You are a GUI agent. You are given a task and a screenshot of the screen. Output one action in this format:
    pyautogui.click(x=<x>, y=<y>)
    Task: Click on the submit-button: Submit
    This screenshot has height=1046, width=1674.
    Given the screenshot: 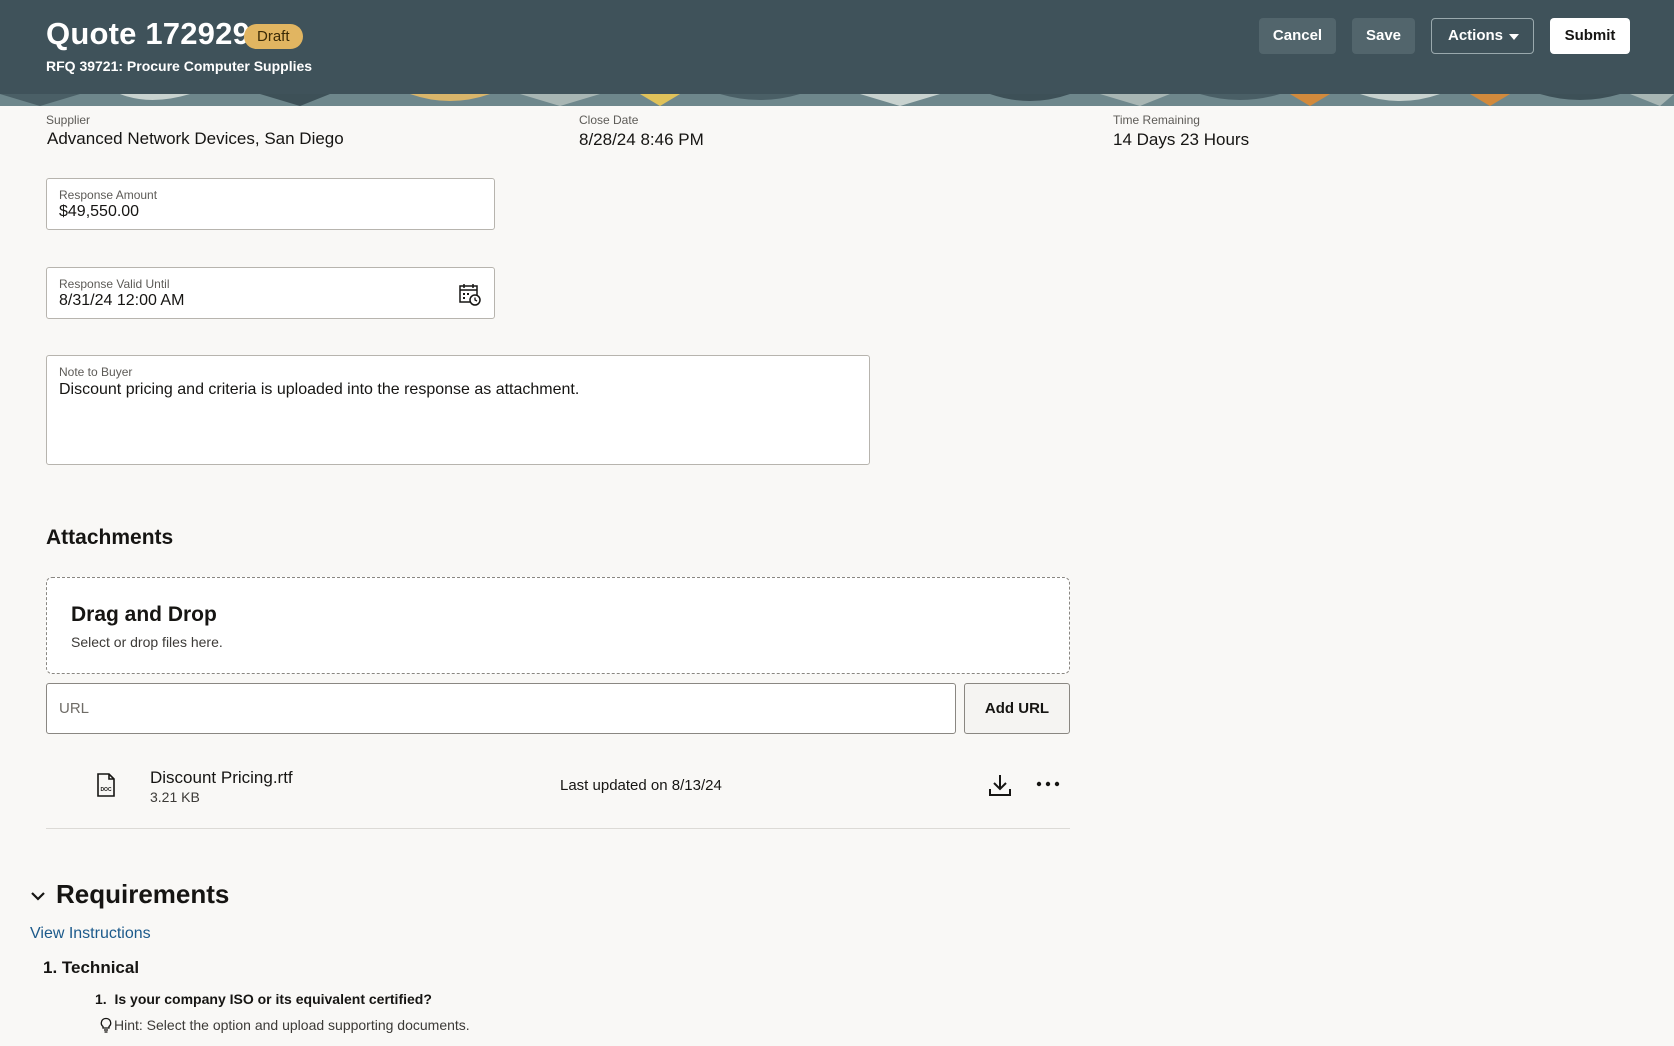 What is the action you would take?
    pyautogui.click(x=1590, y=36)
    